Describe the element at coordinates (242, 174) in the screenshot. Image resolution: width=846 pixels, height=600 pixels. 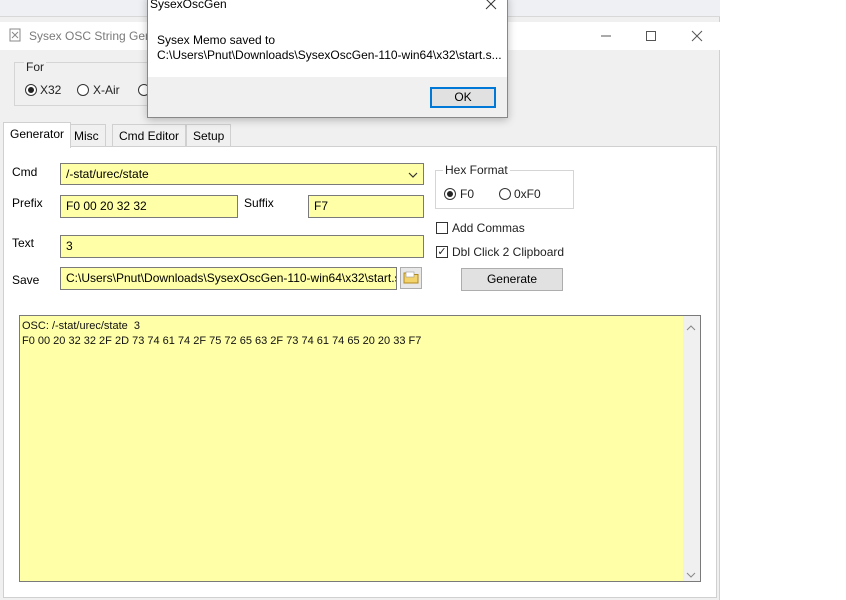
I see `cmd-dropdown: /-stat/urec/state` at that location.